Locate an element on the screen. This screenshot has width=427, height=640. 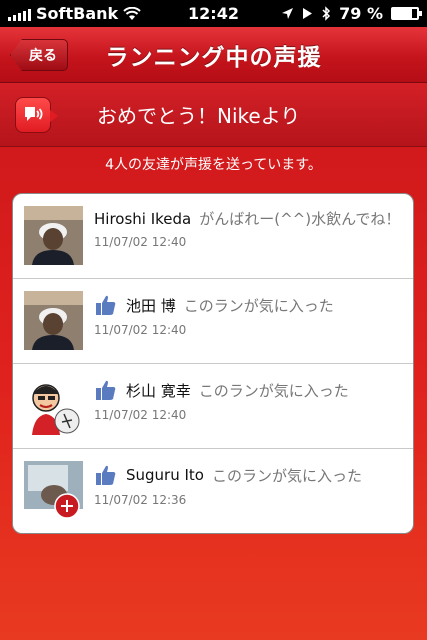
cheer-message: がんばれー(^^)水飲んでね！ is located at coordinates (300, 219).